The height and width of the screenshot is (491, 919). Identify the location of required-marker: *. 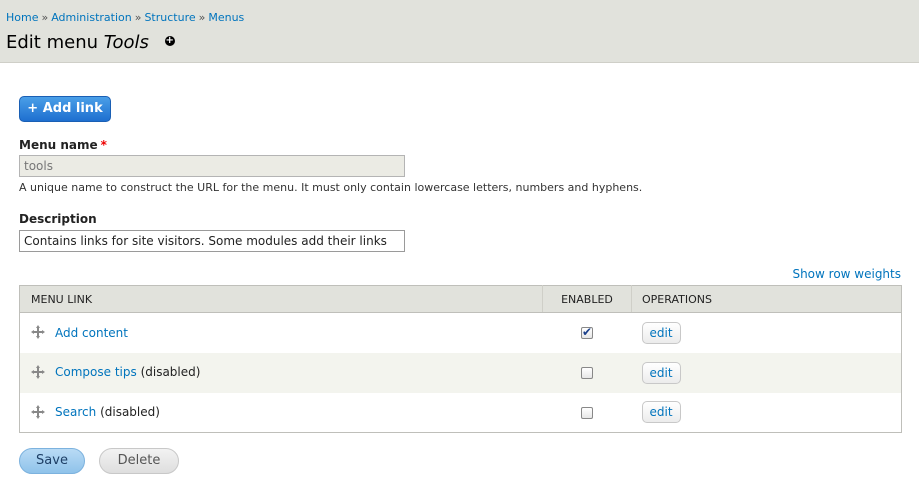
(103, 145).